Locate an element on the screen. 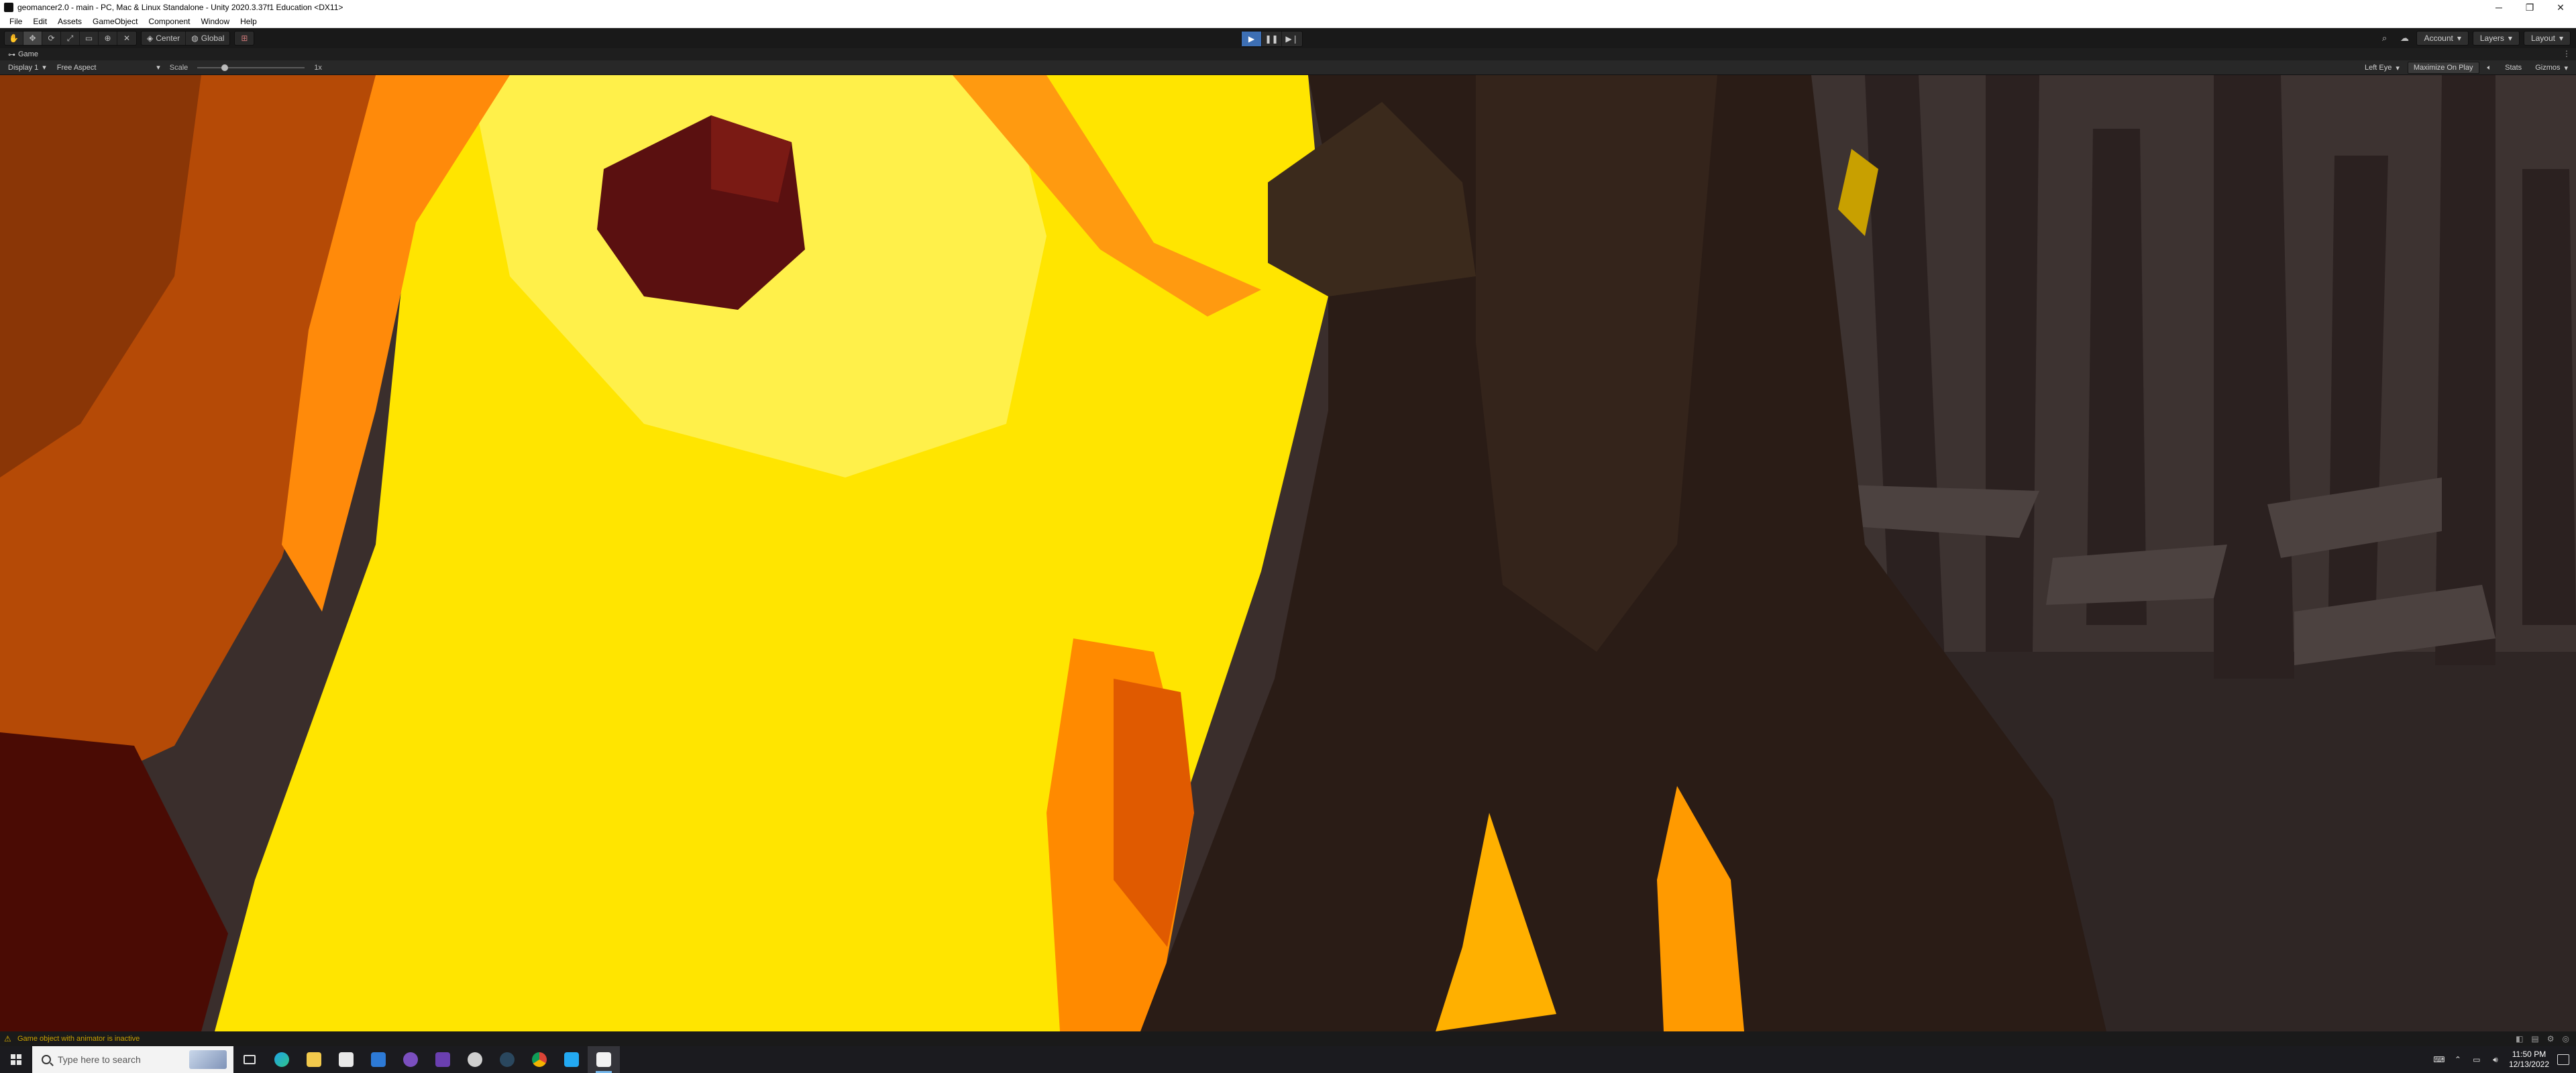  file-explorer-button is located at coordinates (314, 1059).